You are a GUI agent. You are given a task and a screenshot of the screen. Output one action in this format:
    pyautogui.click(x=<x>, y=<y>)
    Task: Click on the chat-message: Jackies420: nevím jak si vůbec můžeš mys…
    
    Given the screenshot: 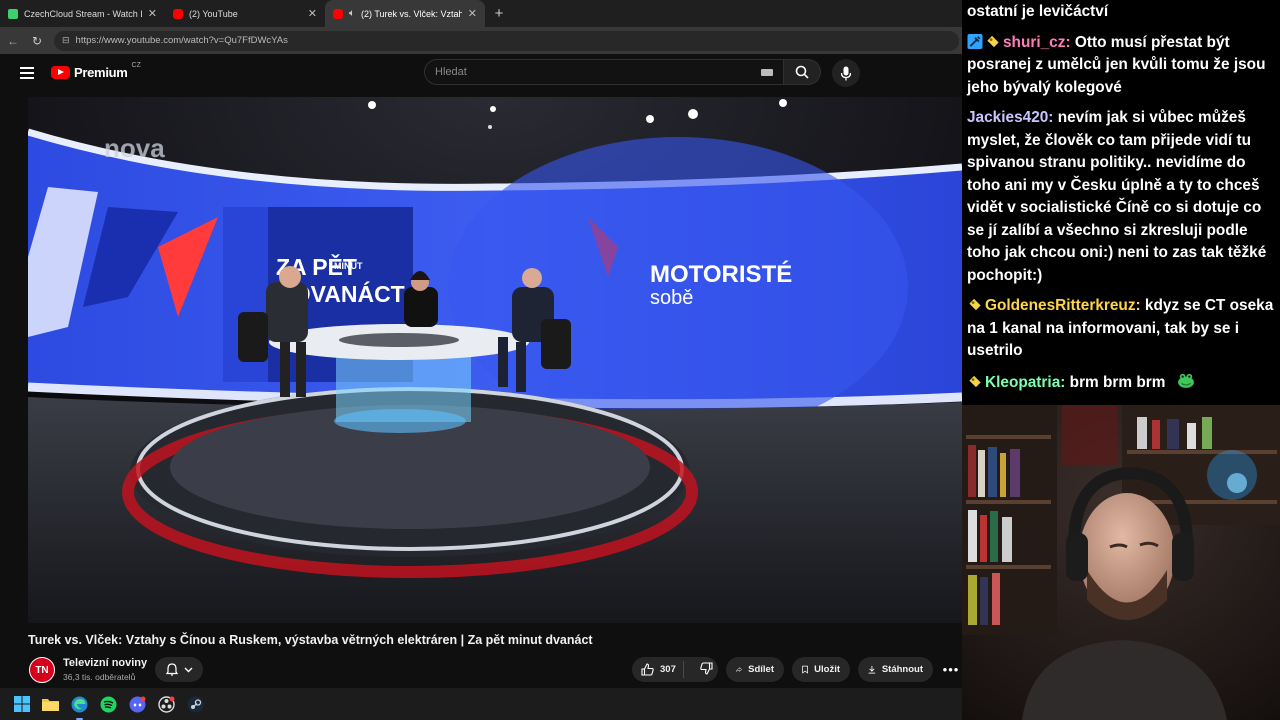 What is the action you would take?
    pyautogui.click(x=1121, y=197)
    